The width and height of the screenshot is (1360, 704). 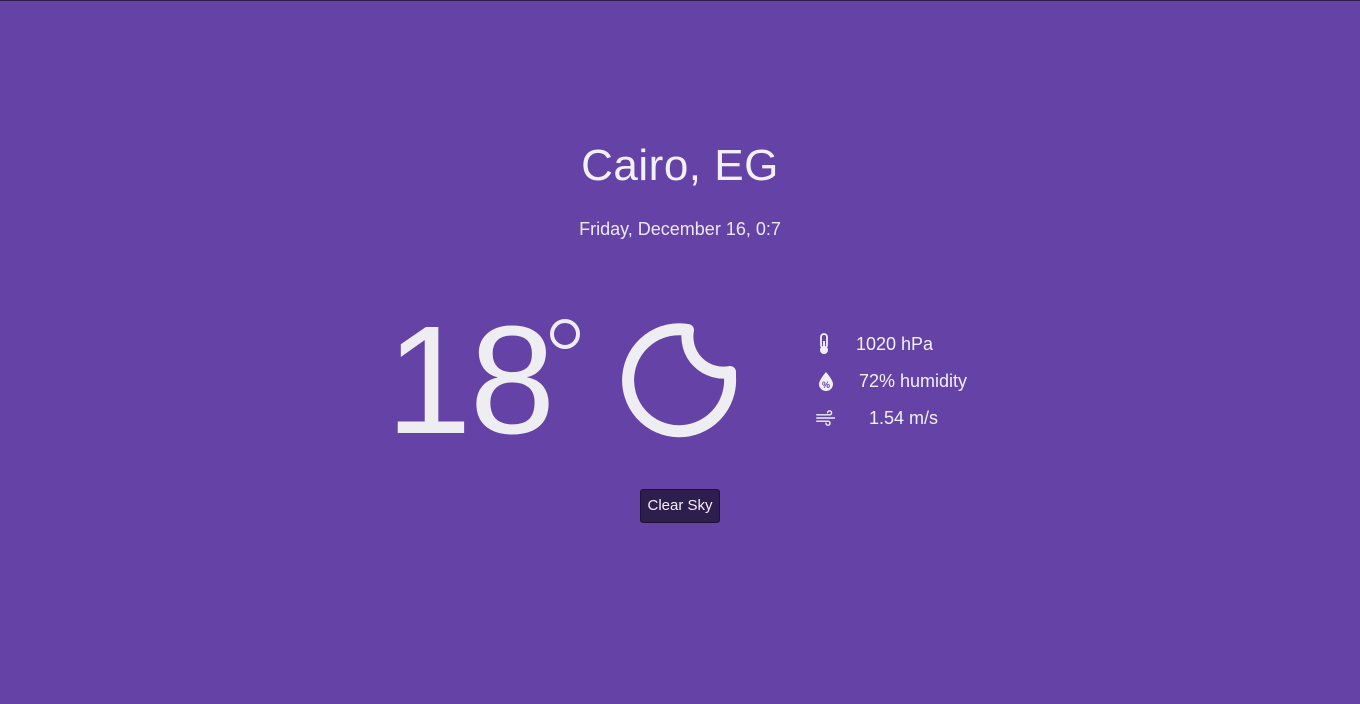 I want to click on humidity-row: % 72% humidity, so click(x=942, y=381).